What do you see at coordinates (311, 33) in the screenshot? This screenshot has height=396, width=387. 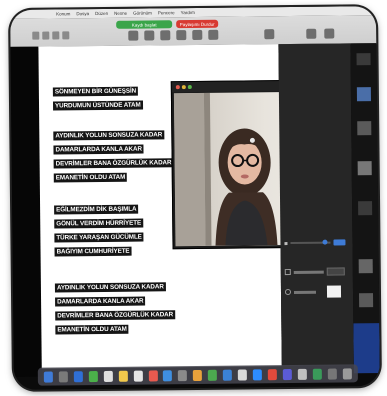 I see `format-icon` at bounding box center [311, 33].